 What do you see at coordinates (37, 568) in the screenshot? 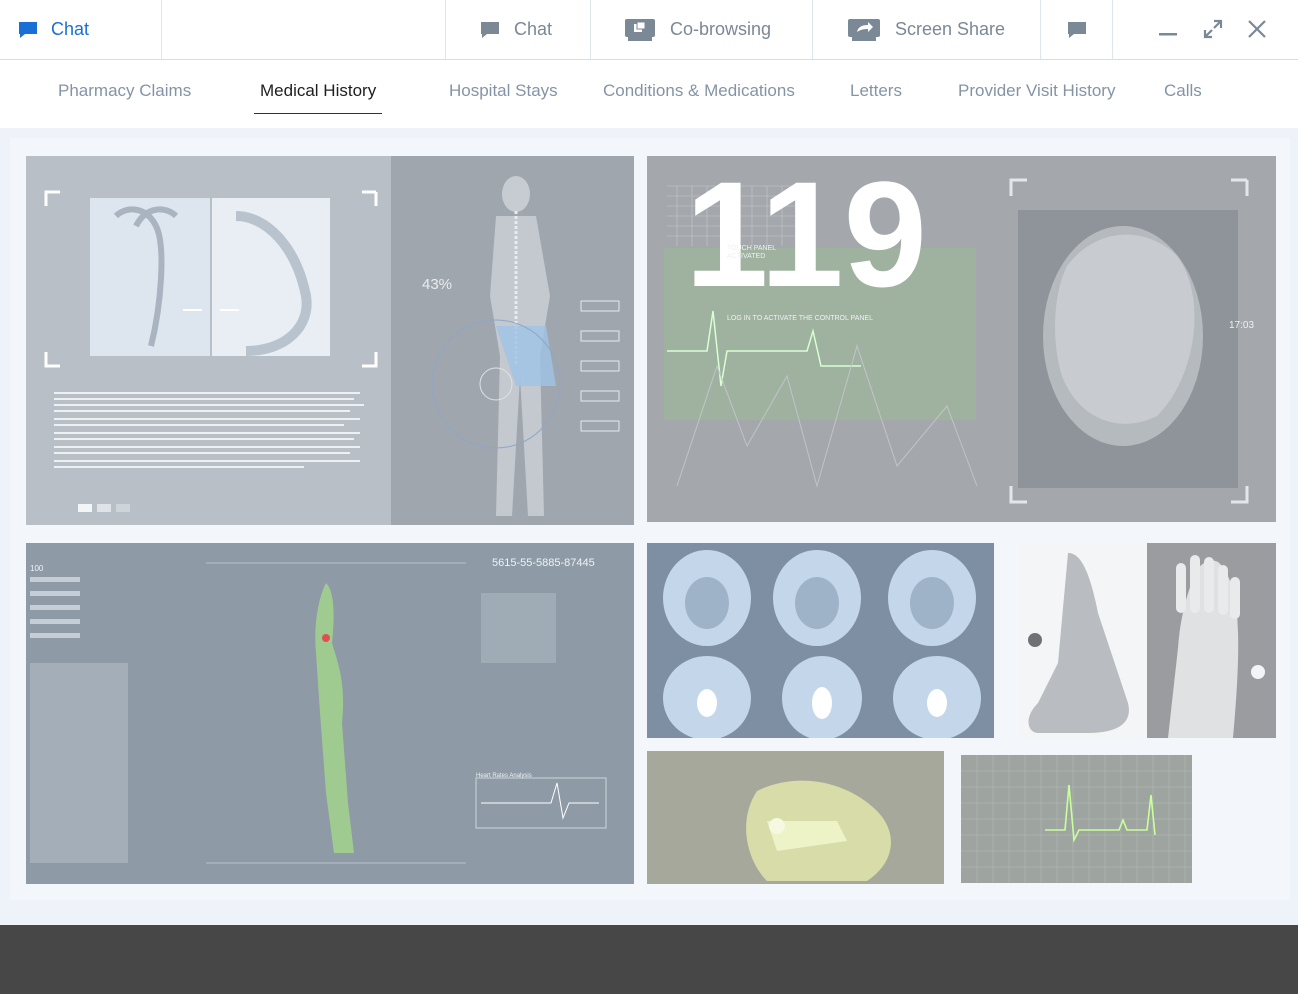
I see `svg-text: 100` at bounding box center [37, 568].